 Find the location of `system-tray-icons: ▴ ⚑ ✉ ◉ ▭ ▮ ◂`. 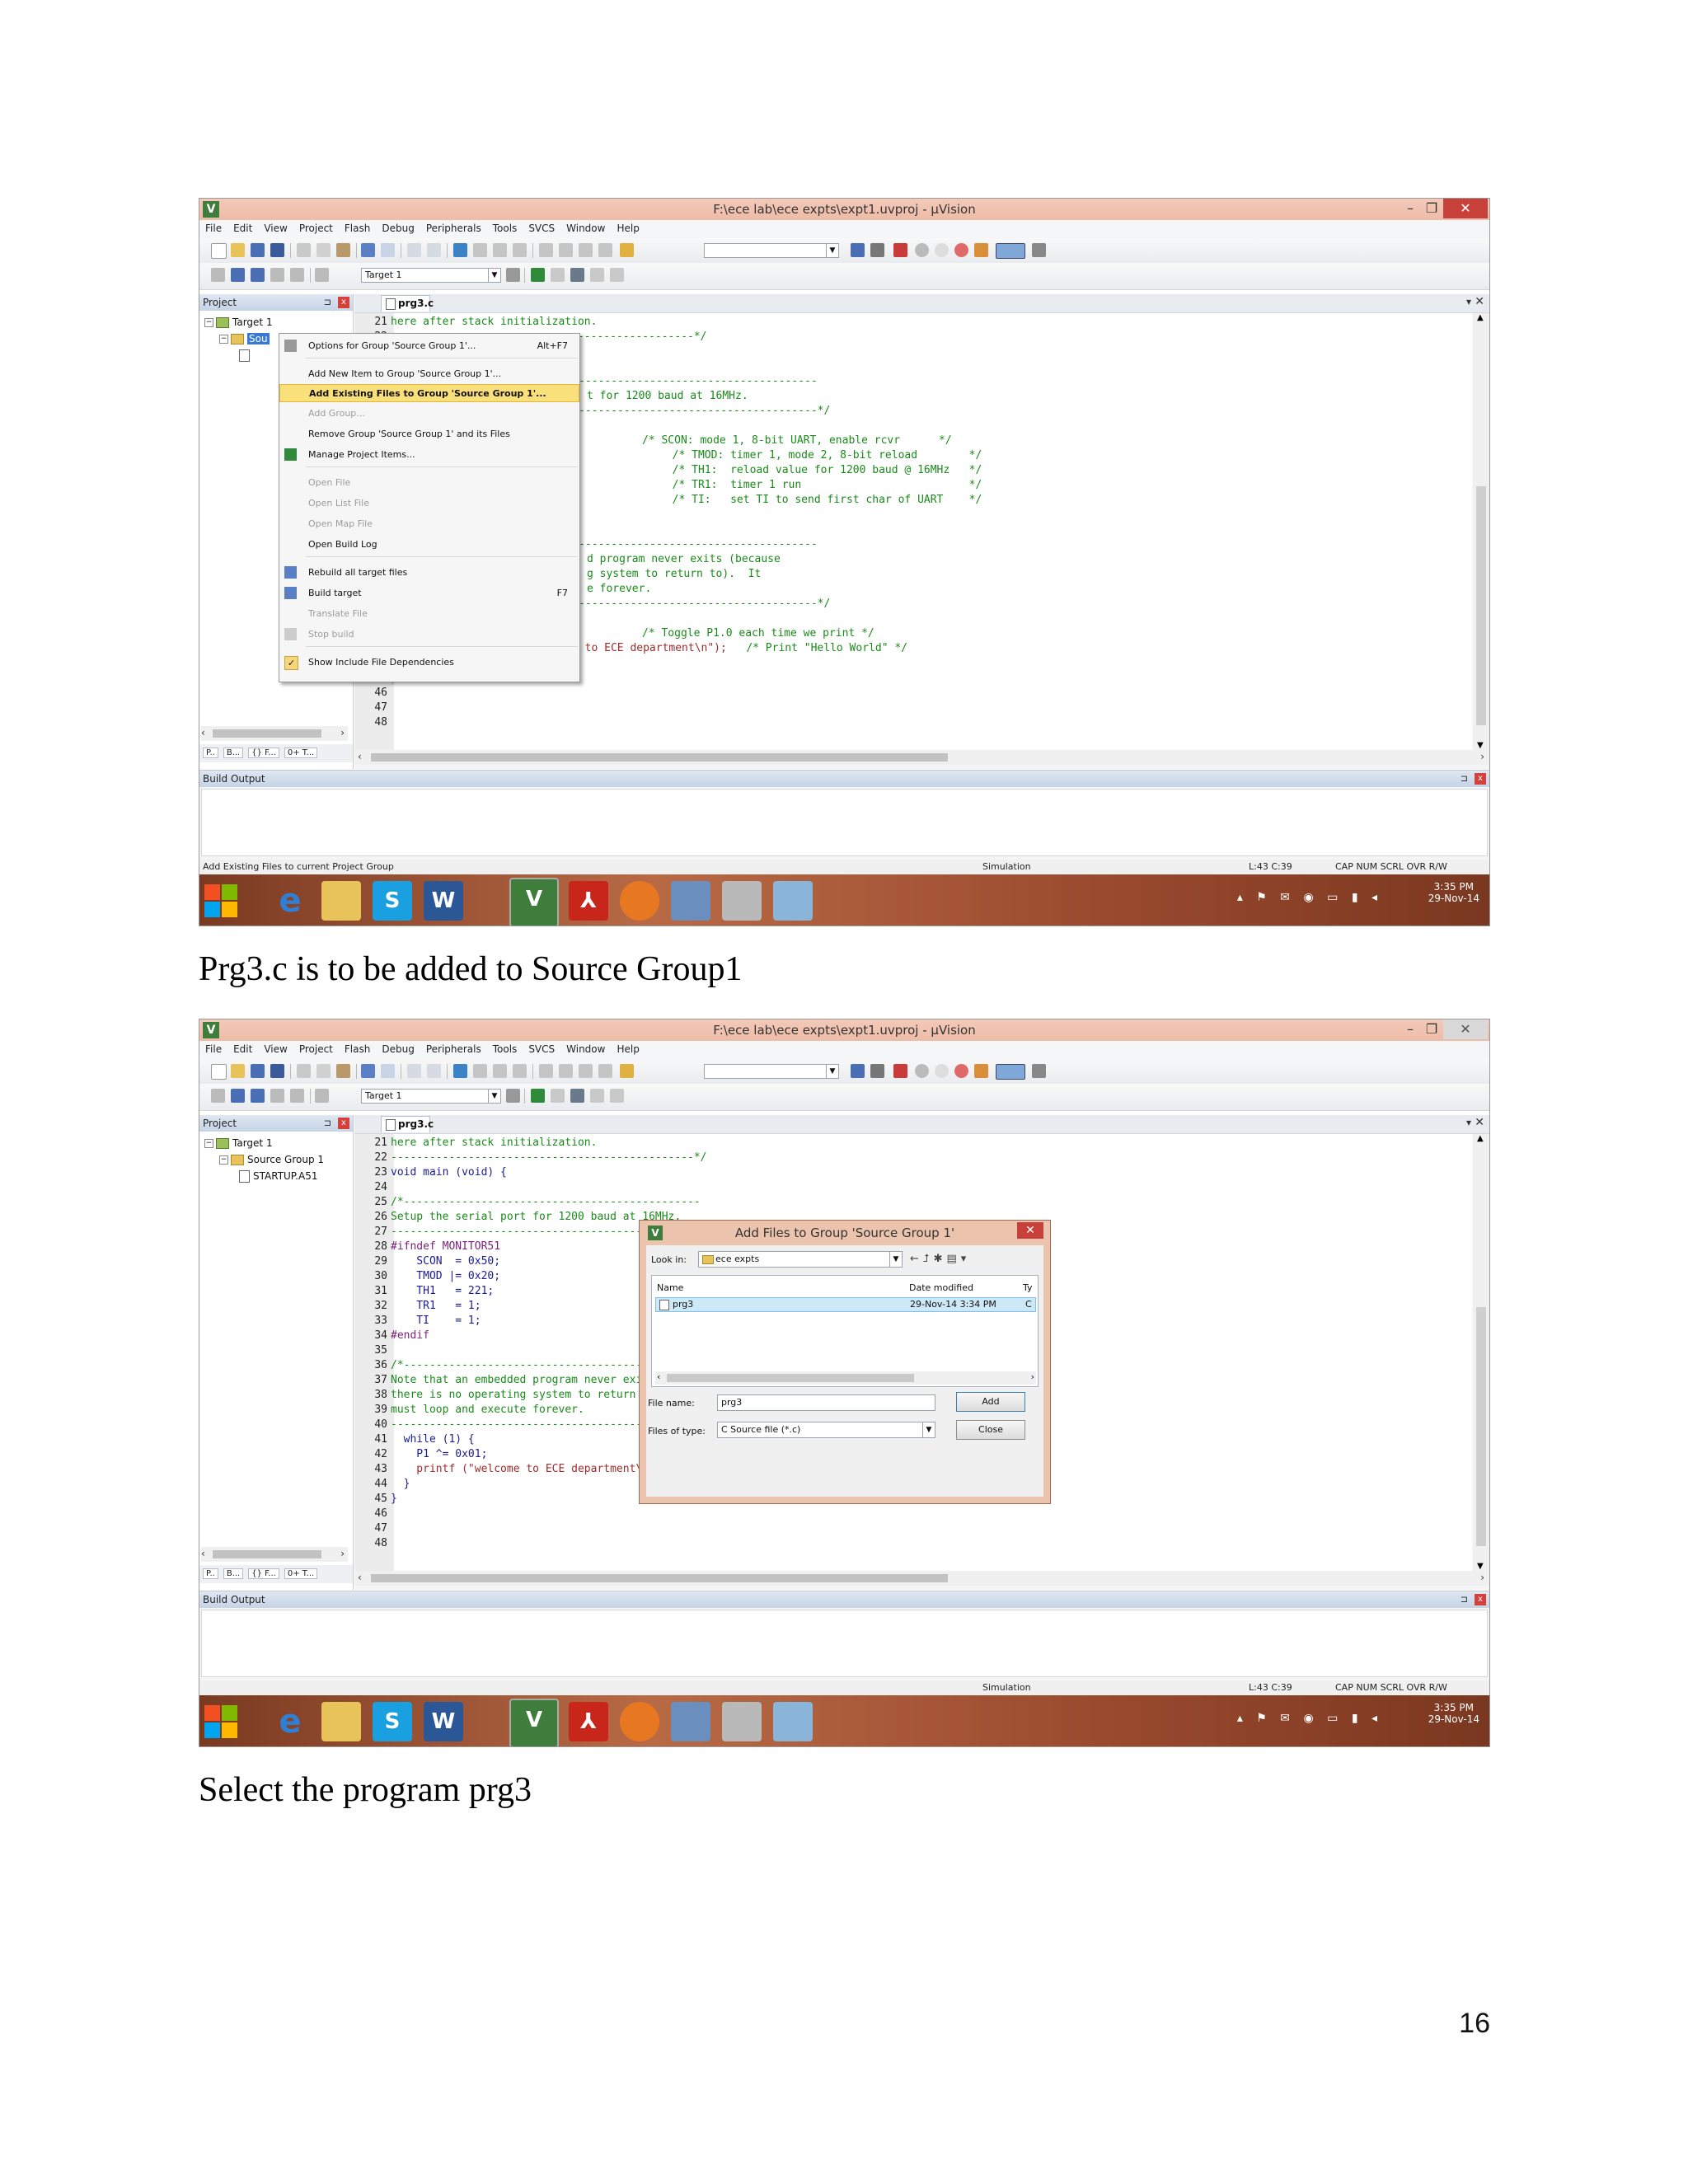

system-tray-icons: ▴ ⚑ ✉ ◉ ▭ ▮ ◂ is located at coordinates (1310, 1718).